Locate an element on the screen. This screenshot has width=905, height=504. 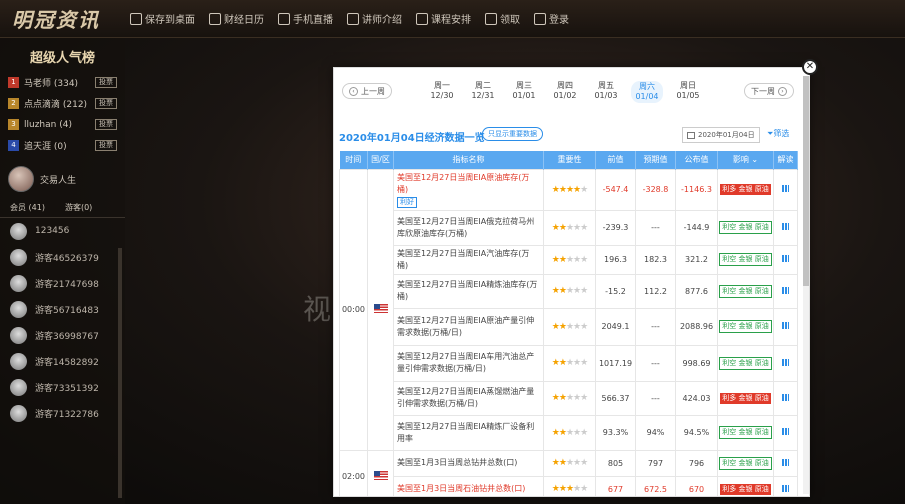
nav-item-2: 手机直播 is located at coordinates (305, 18).